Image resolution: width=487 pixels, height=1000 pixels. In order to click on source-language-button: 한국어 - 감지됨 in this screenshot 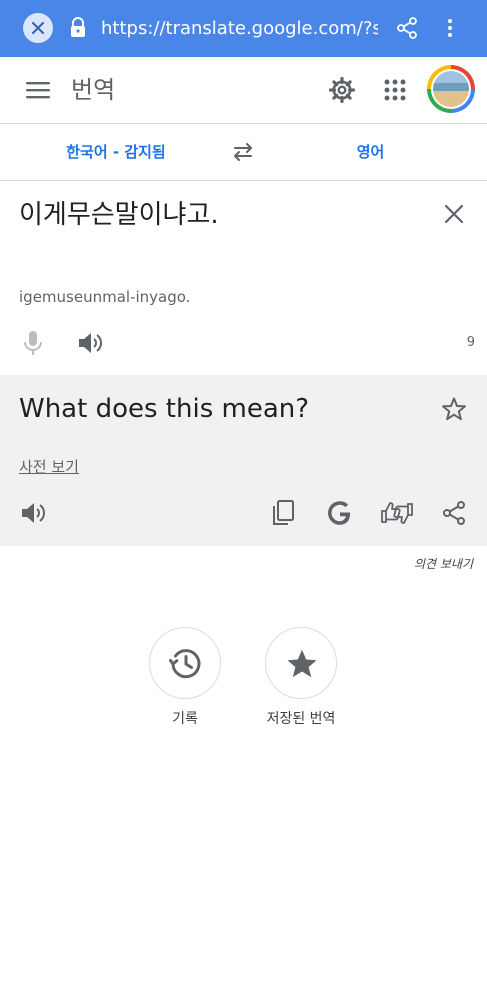, I will do `click(116, 152)`.